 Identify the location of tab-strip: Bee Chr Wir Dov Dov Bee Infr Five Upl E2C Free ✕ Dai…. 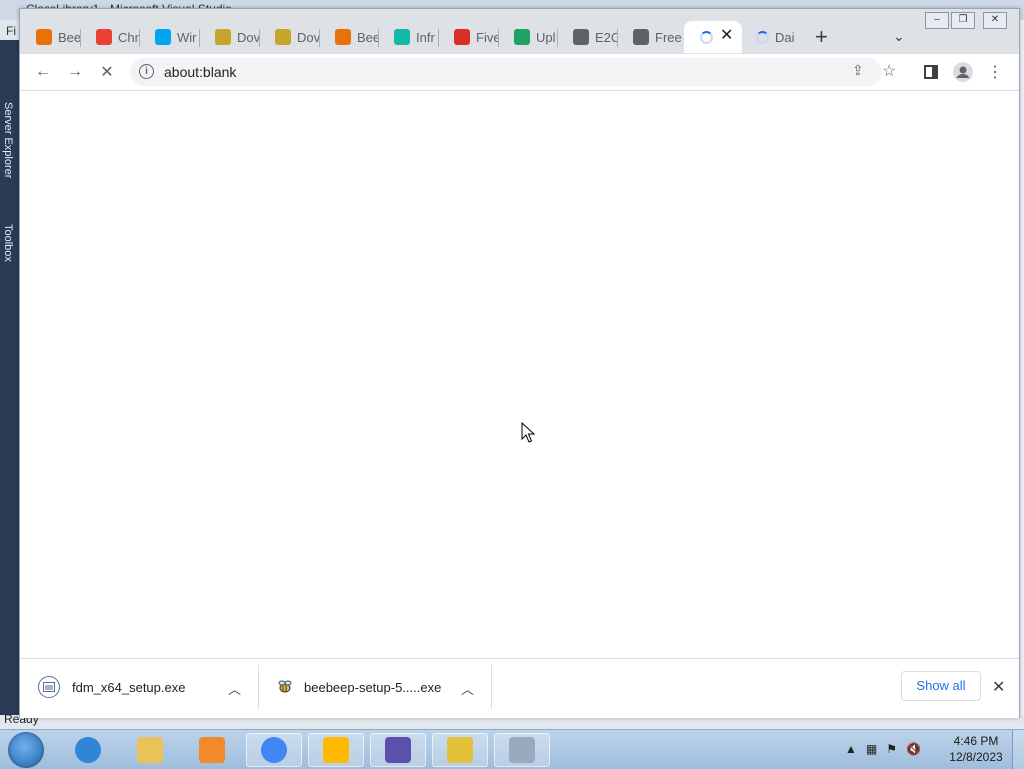
(519, 31).